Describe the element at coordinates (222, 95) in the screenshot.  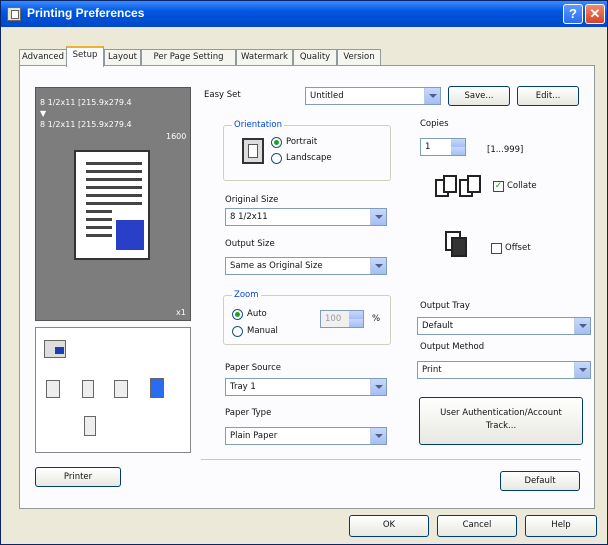
I see `easy-set-label: Easy Set` at that location.